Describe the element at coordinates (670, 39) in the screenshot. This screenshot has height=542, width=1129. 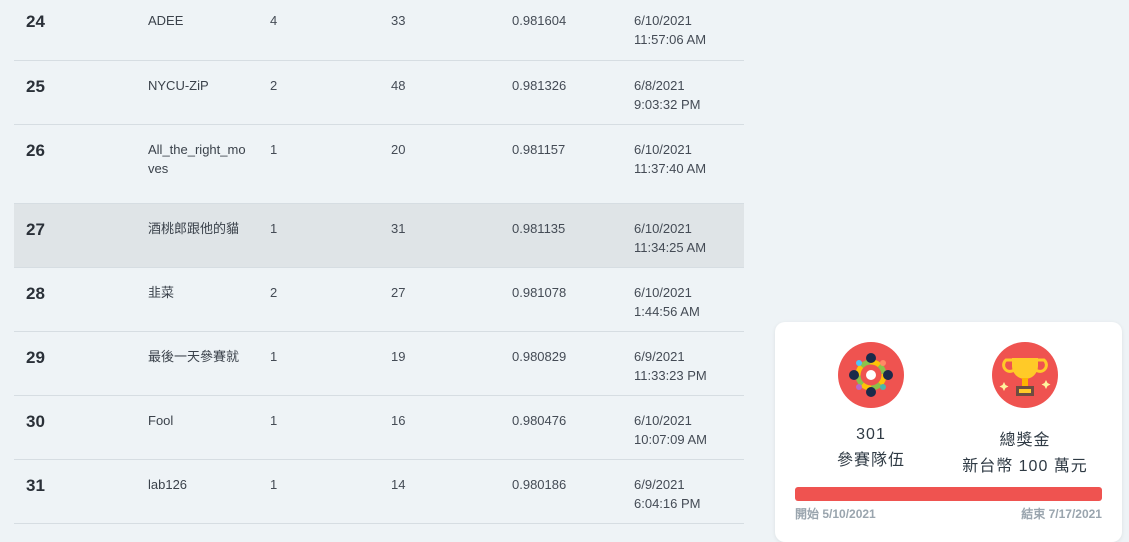
I see `submission-time: 11:57:06 AM` at that location.